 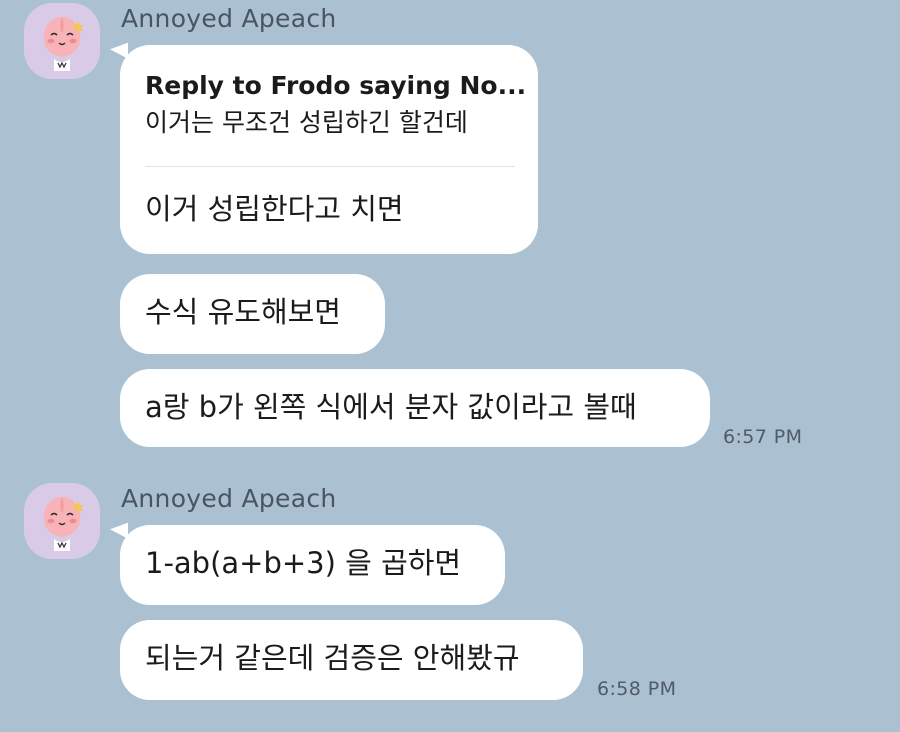 What do you see at coordinates (763, 437) in the screenshot?
I see `message-timestamp: 6:57 PM` at bounding box center [763, 437].